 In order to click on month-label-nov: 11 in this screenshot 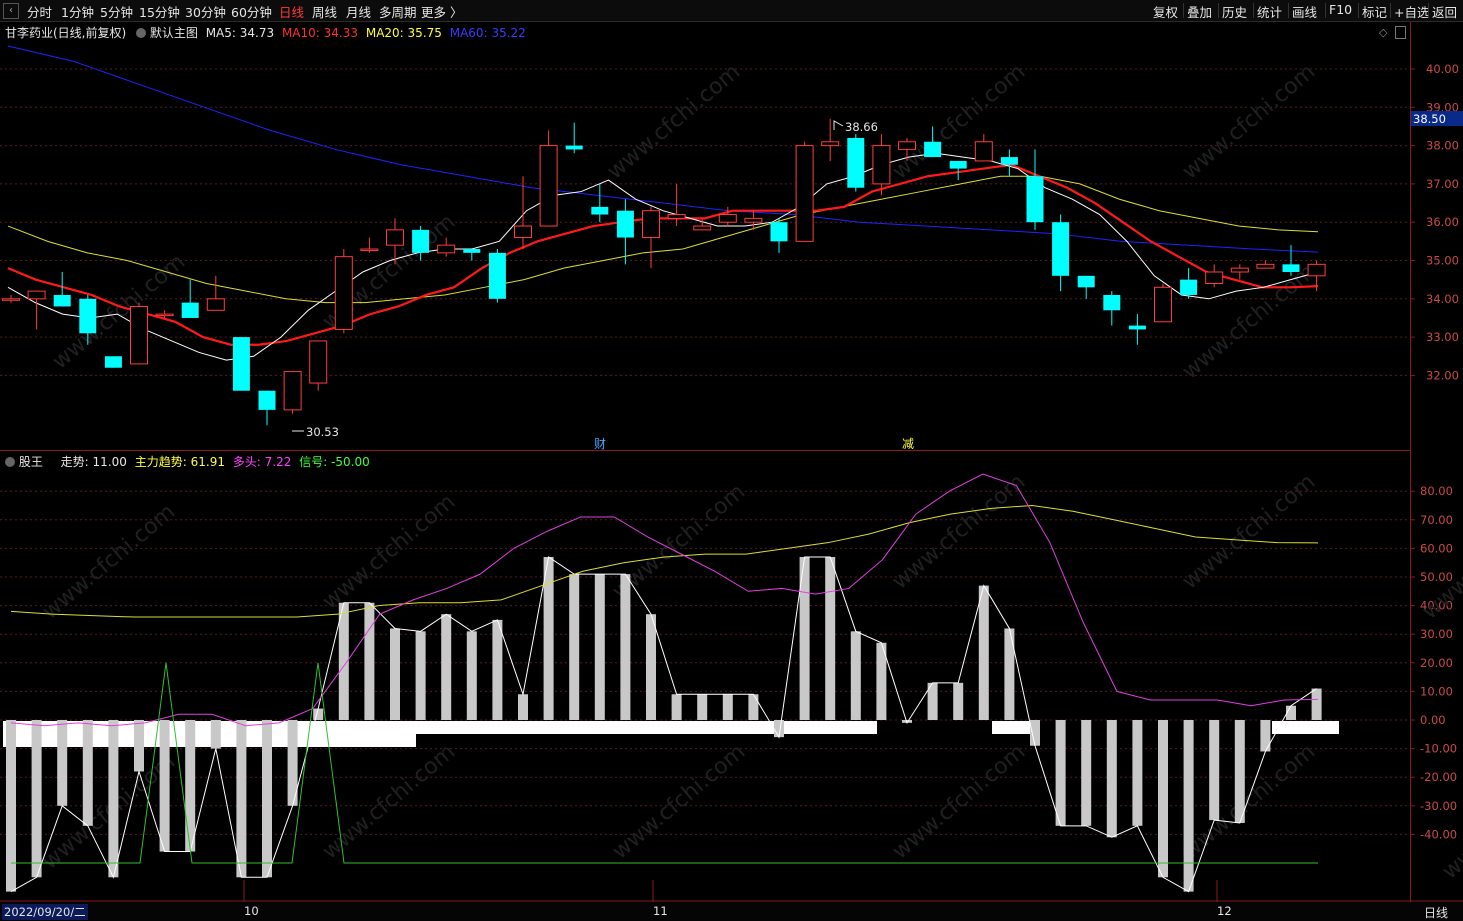, I will do `click(660, 911)`.